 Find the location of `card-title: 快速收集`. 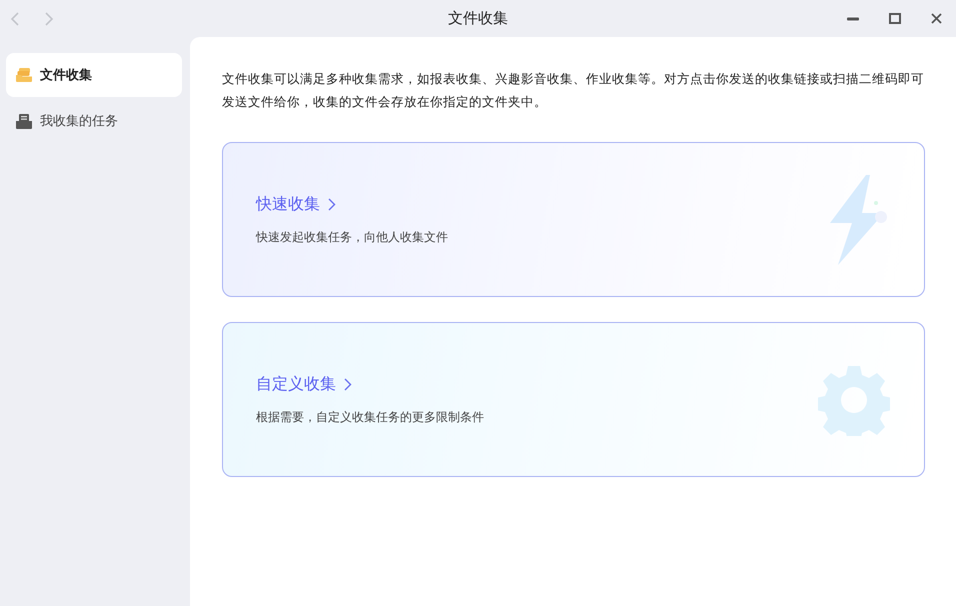

card-title: 快速收集 is located at coordinates (288, 204).